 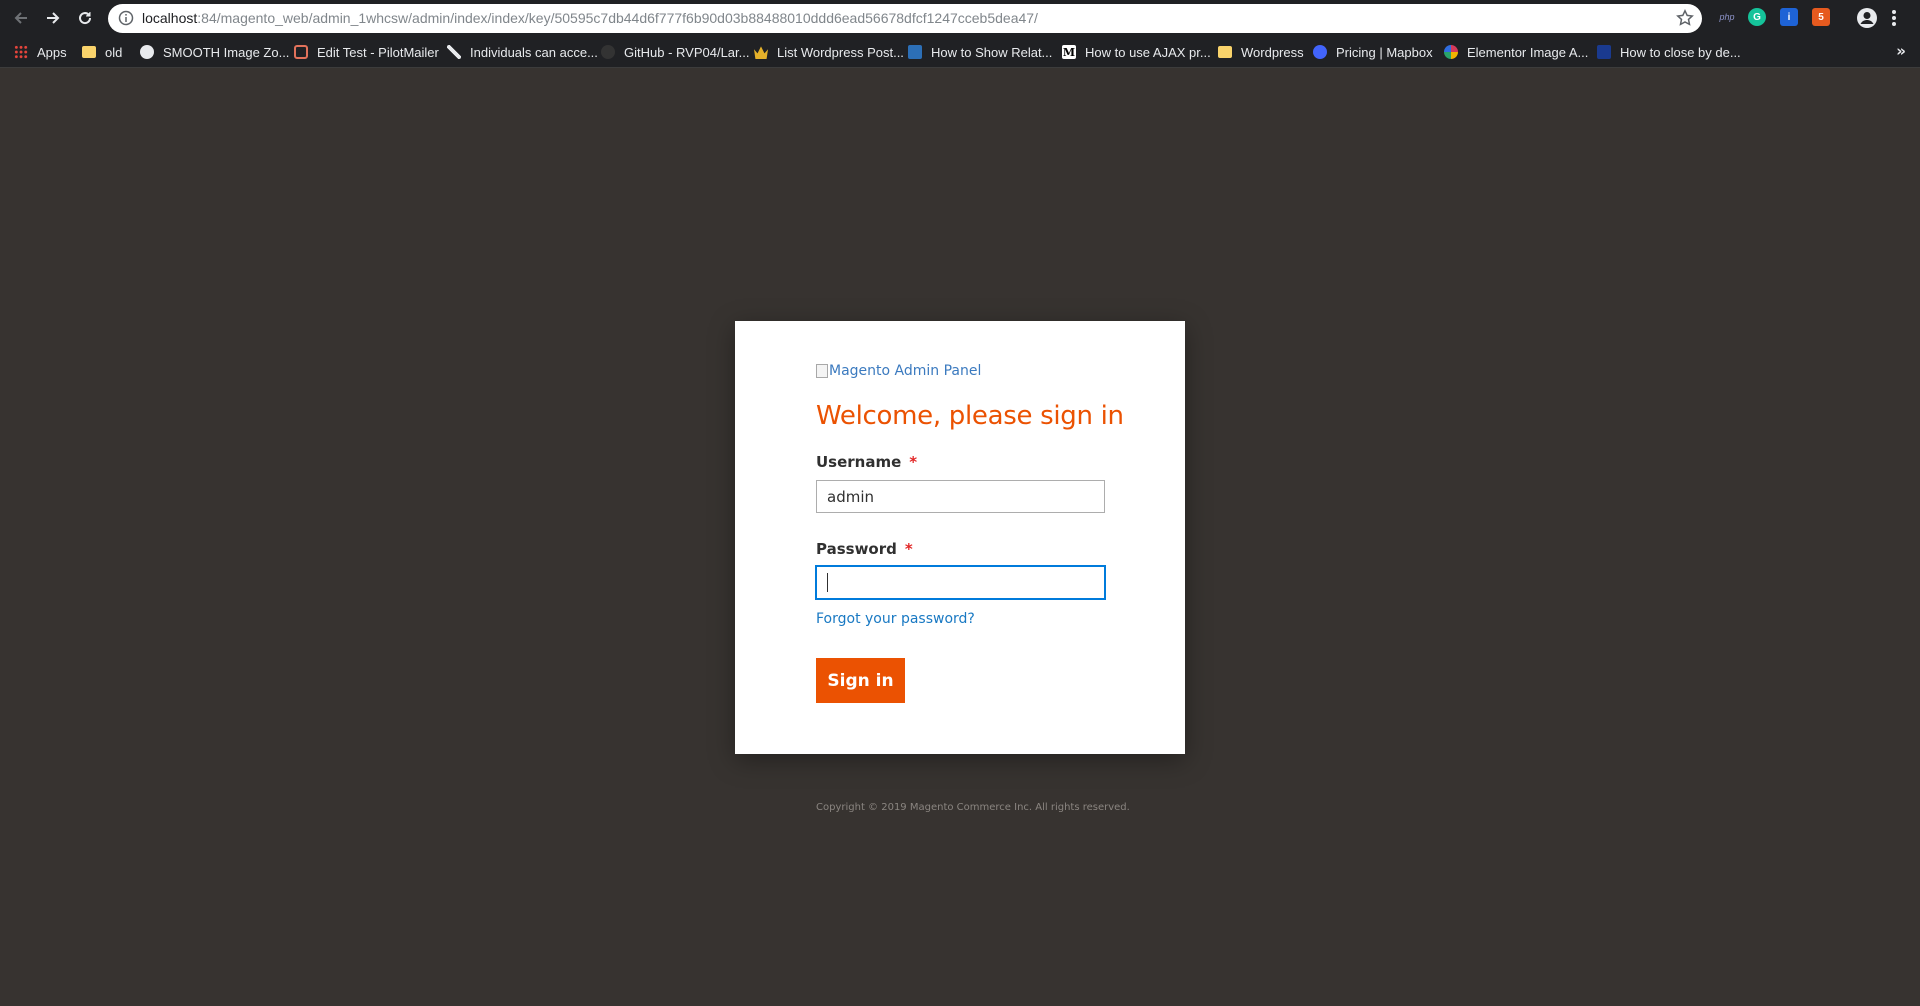 What do you see at coordinates (1727, 17) in the screenshot?
I see `php-extension-icon: php` at bounding box center [1727, 17].